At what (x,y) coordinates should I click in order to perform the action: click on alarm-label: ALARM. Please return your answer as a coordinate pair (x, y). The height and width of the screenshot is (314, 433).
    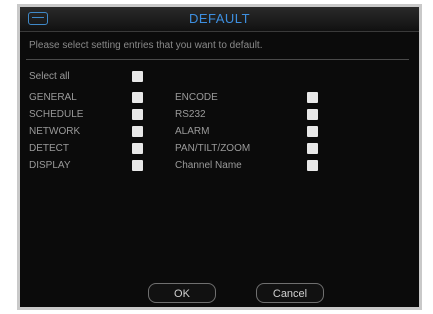
    Looking at the image, I should click on (192, 131).